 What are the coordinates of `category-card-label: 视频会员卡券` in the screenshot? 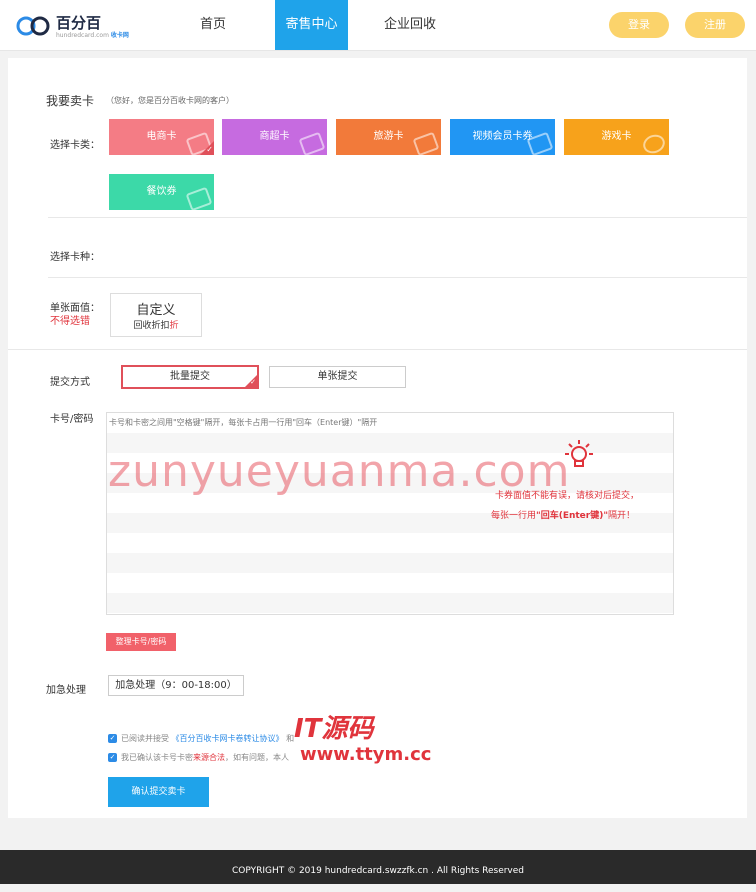 It's located at (502, 136).